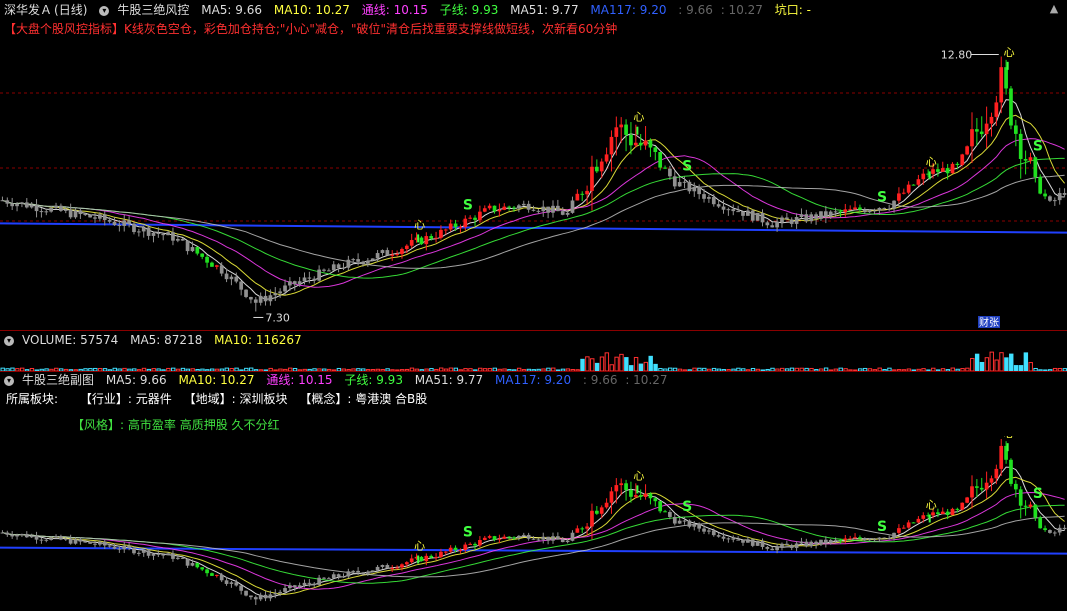 This screenshot has height=611, width=1067. I want to click on indicator-name: 牛股三绝风控, so click(153, 10).